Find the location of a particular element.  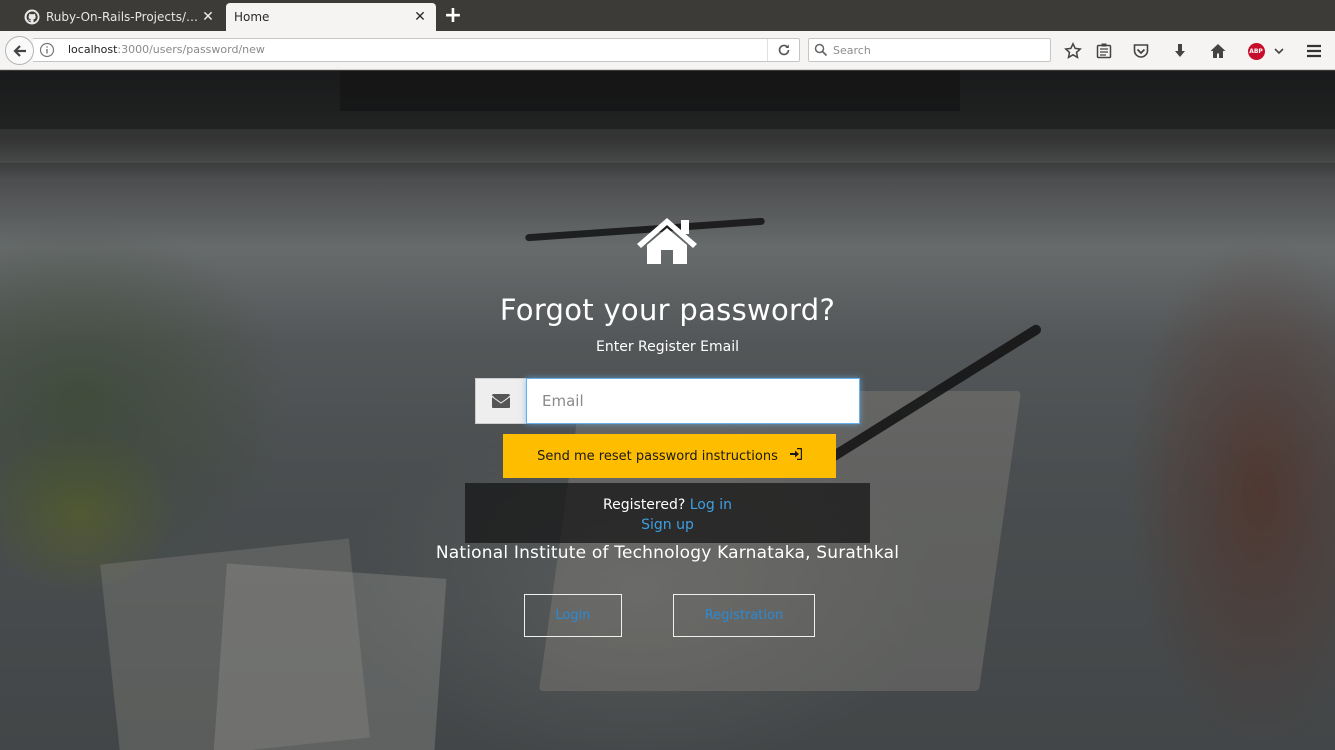

tab-strip: Ruby-On-Rails-Projects/Log in ✕ Home ✕ + is located at coordinates (667, 15).